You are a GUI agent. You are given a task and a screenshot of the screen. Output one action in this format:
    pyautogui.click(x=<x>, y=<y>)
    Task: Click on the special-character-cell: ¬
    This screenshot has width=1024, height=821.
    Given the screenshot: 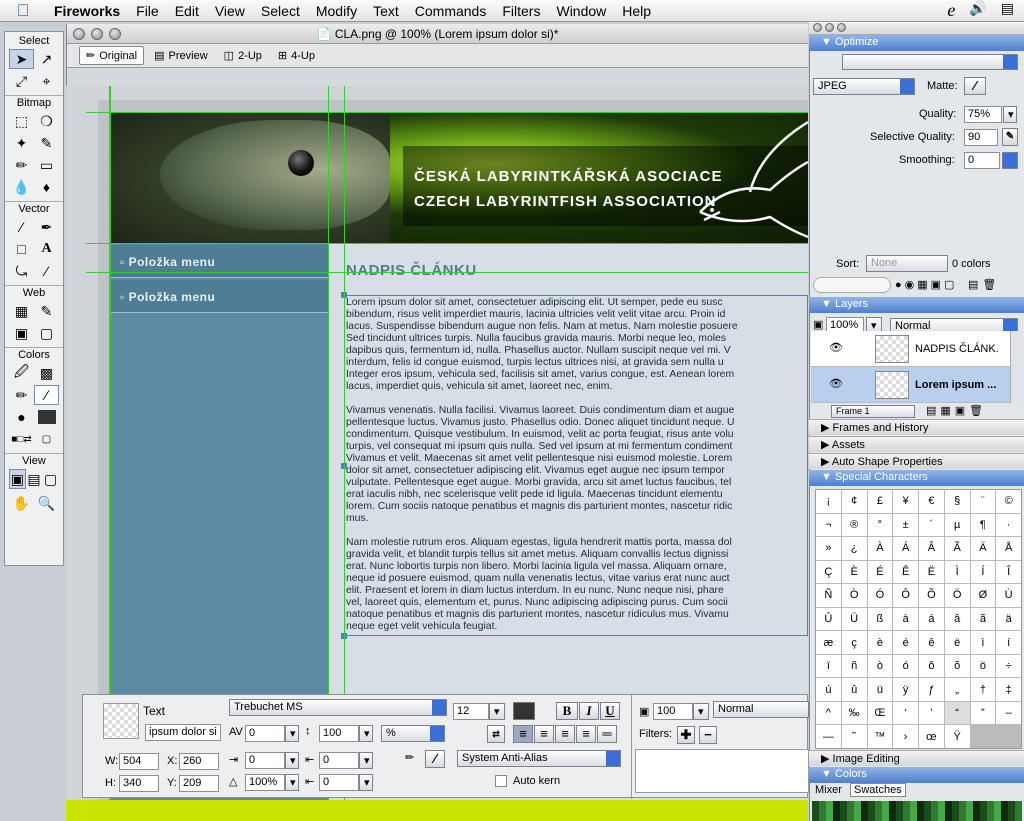 What is the action you would take?
    pyautogui.click(x=828, y=525)
    